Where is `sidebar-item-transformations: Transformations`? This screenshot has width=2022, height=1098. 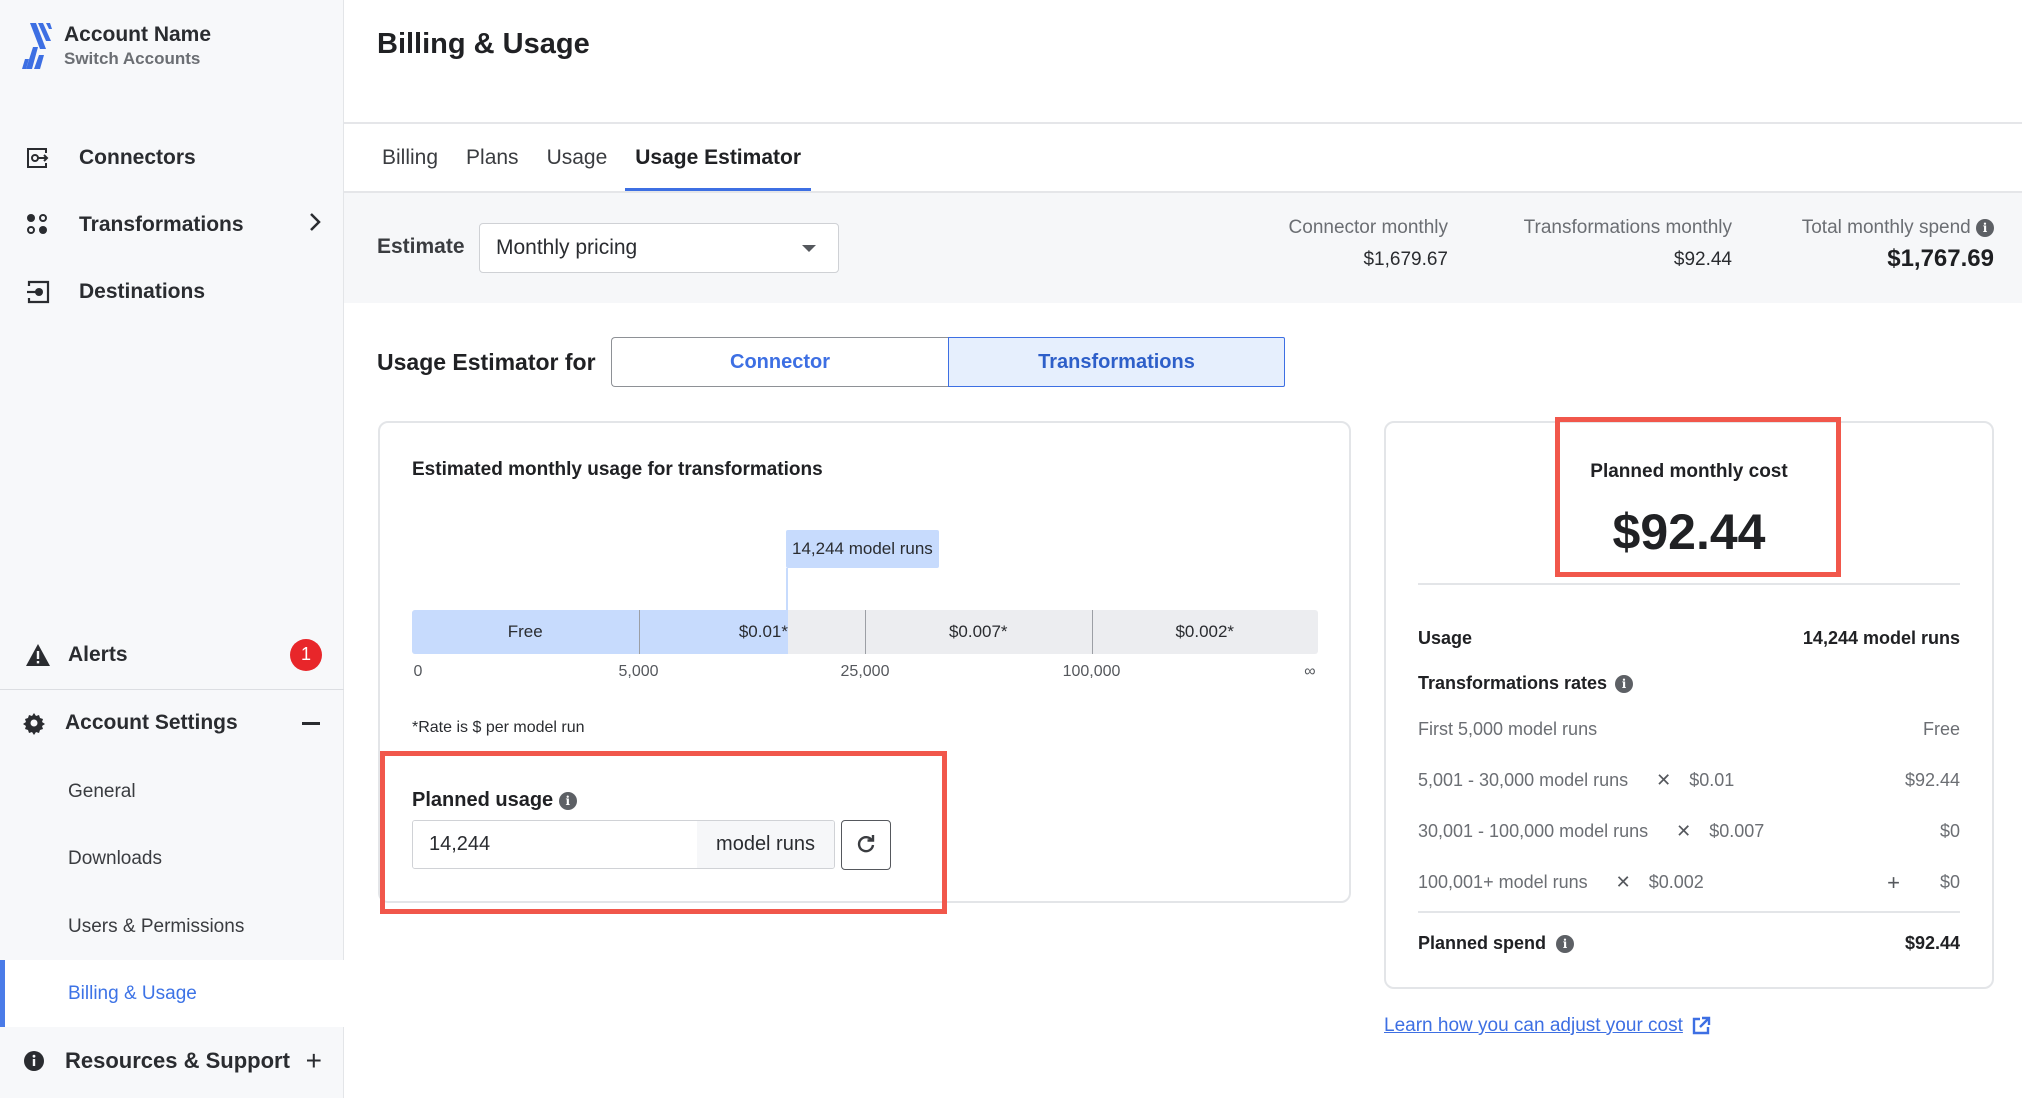
sidebar-item-transformations: Transformations is located at coordinates (172, 225).